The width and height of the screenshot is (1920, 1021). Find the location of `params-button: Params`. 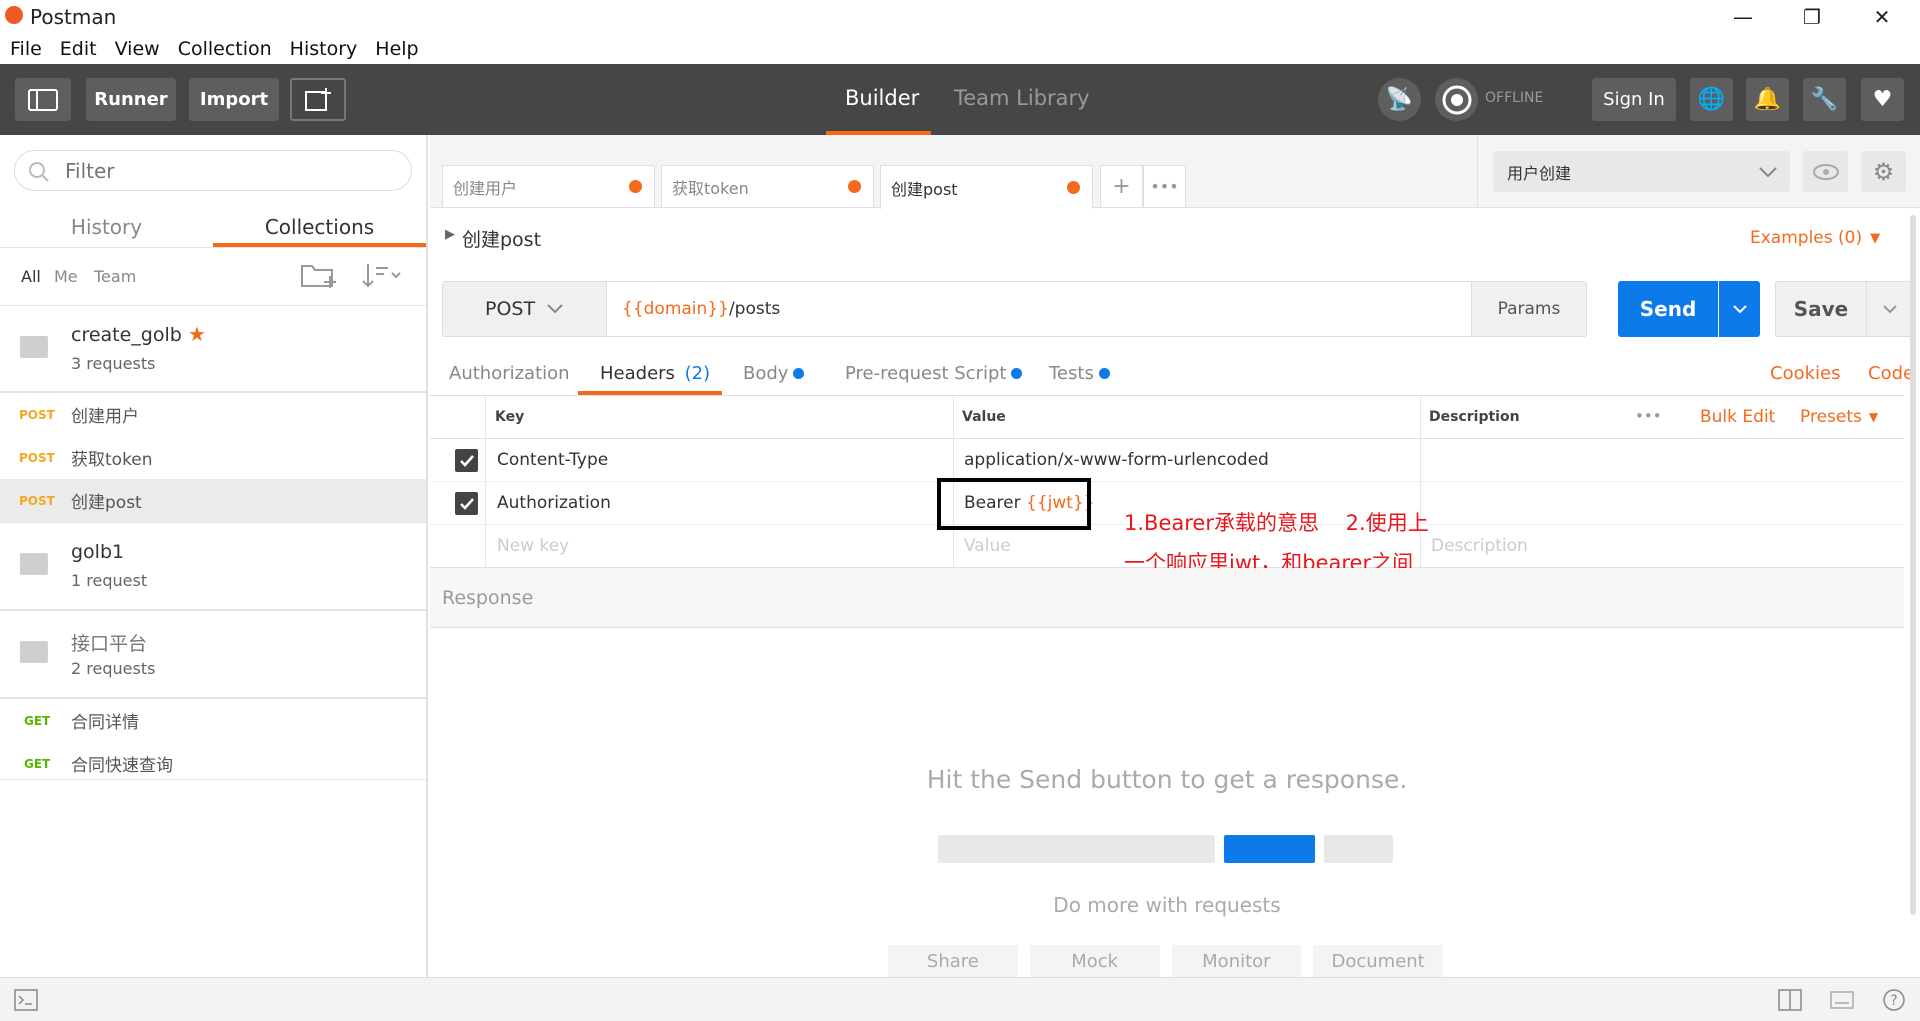

params-button: Params is located at coordinates (1528, 309).